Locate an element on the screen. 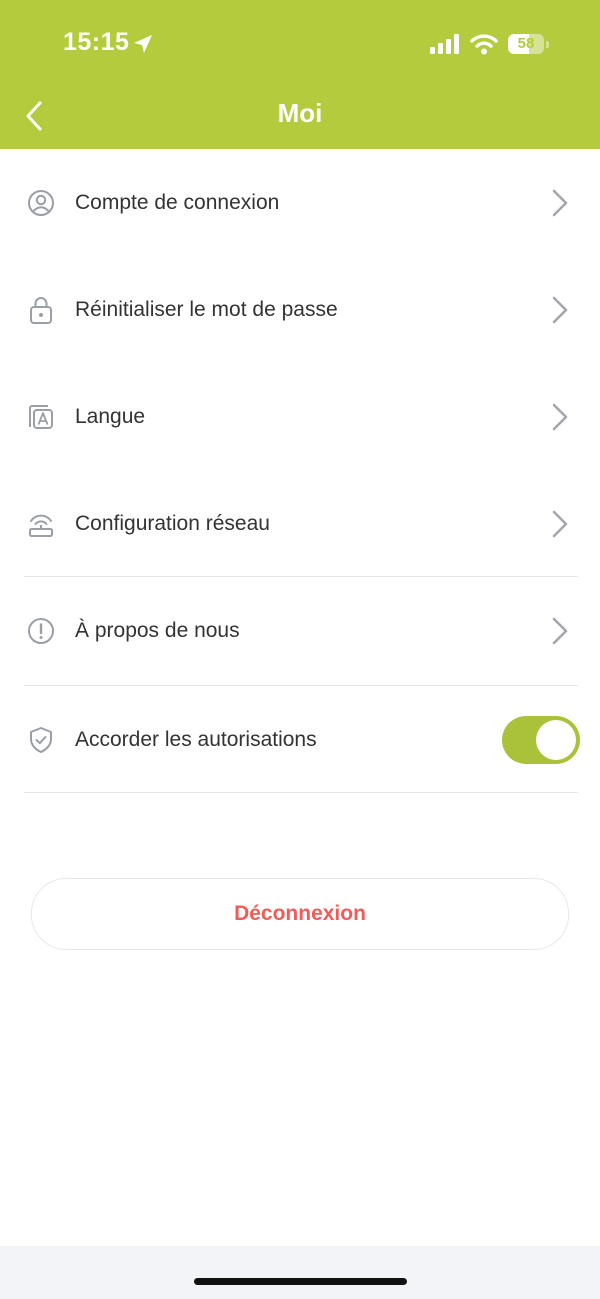 The height and width of the screenshot is (1299, 600). lock-icon is located at coordinates (41, 310).